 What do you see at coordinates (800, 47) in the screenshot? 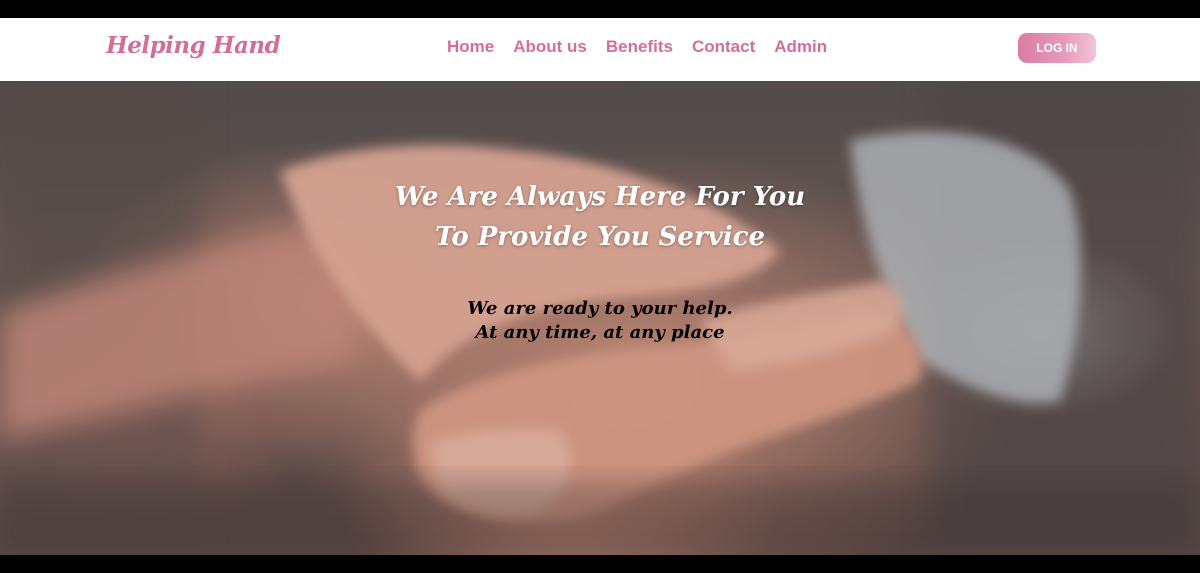
I see `nav-link-admin: Admin` at bounding box center [800, 47].